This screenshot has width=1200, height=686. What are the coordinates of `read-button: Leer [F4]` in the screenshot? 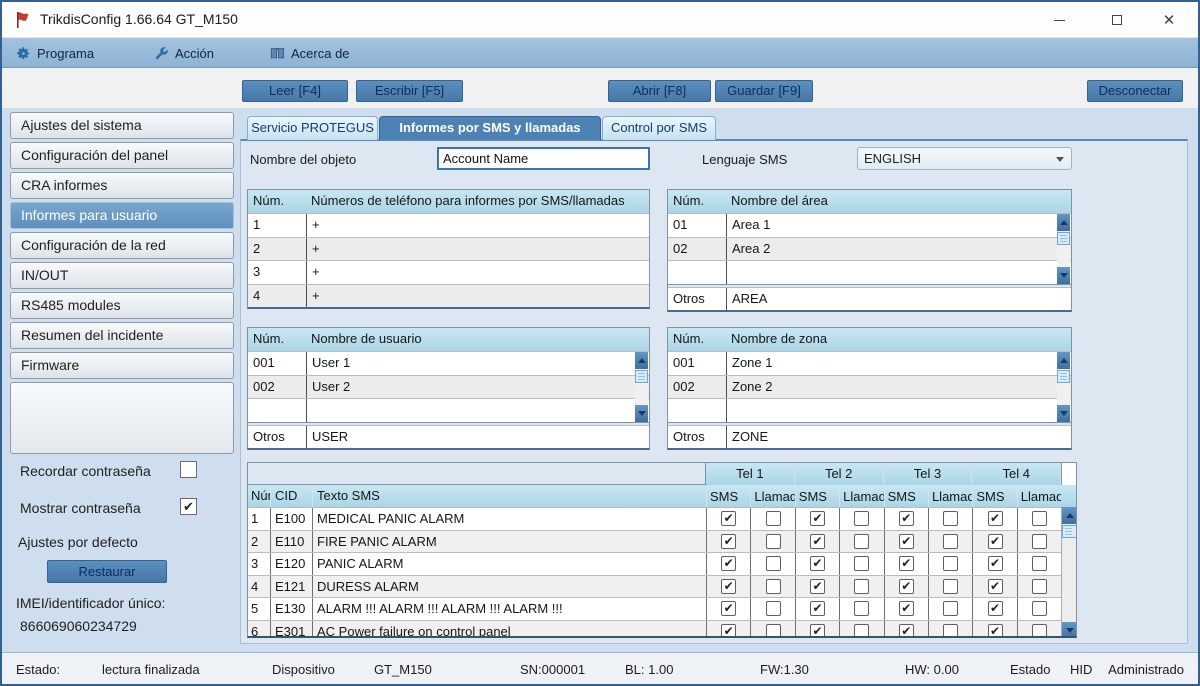 It's located at (295, 91).